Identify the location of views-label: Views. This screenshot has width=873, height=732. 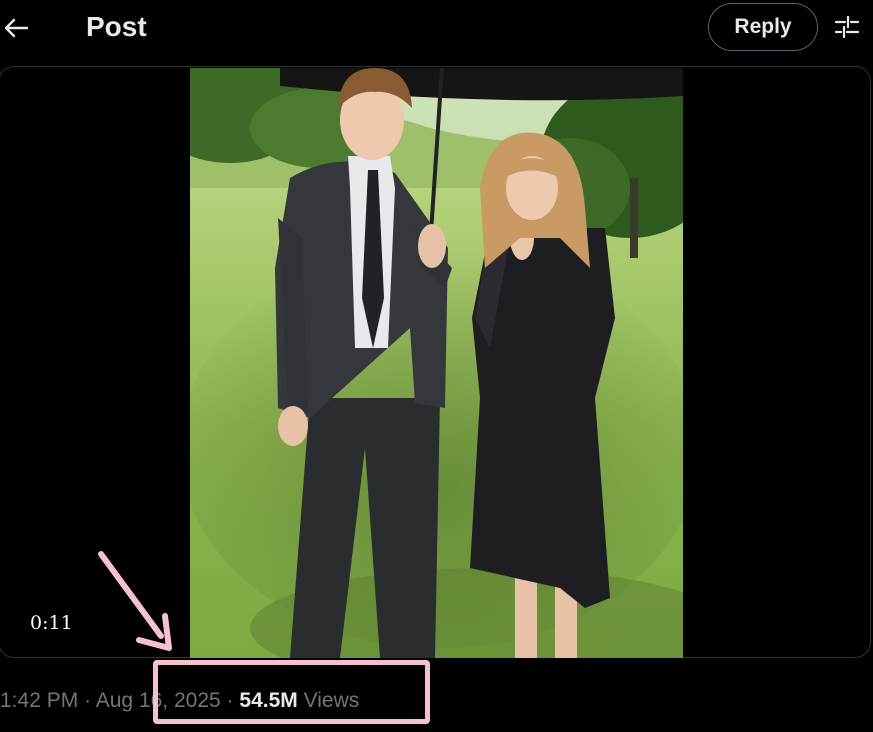
(331, 700).